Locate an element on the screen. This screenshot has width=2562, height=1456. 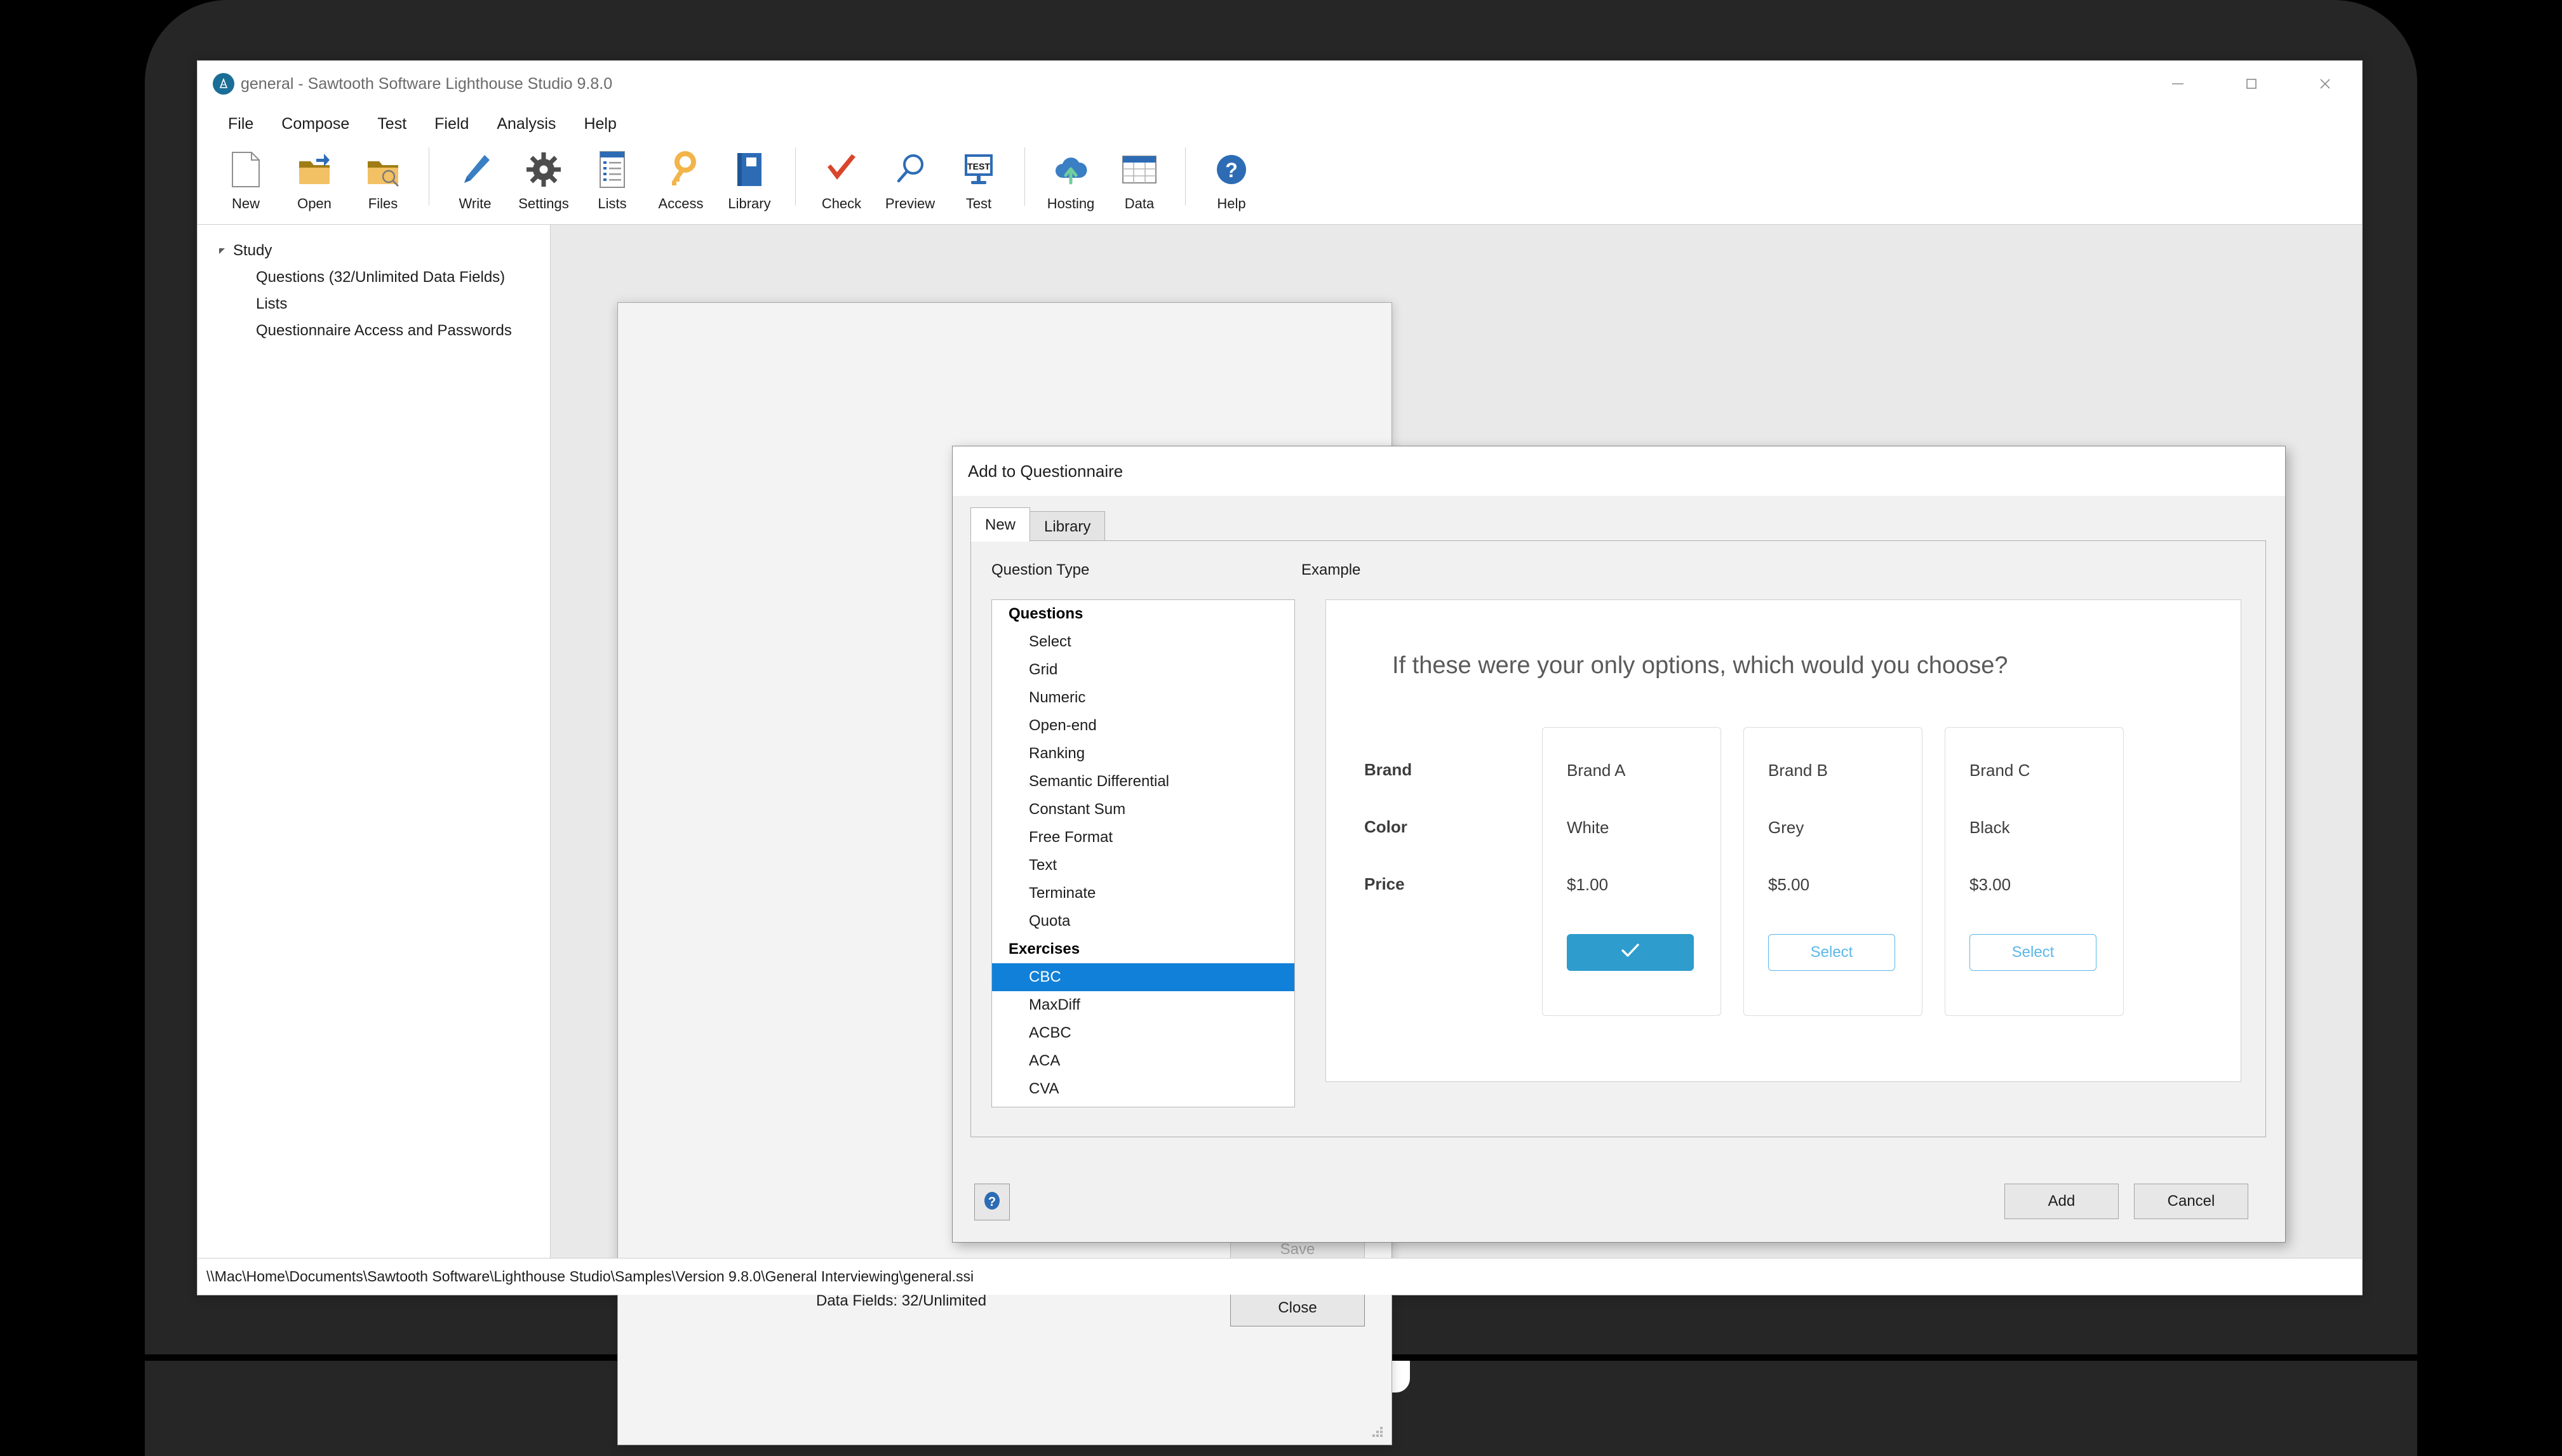
maximize-icon is located at coordinates (2251, 84).